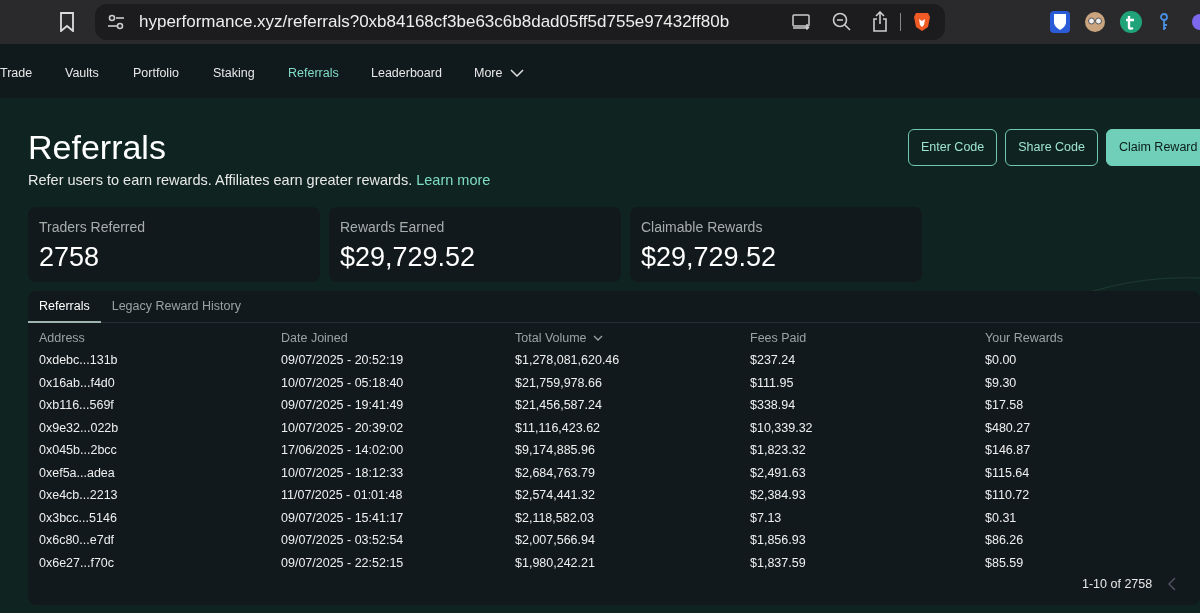 This screenshot has height=613, width=1200. Describe the element at coordinates (78, 518) in the screenshot. I see `table-cell-text: 0x3bcc...5146` at that location.